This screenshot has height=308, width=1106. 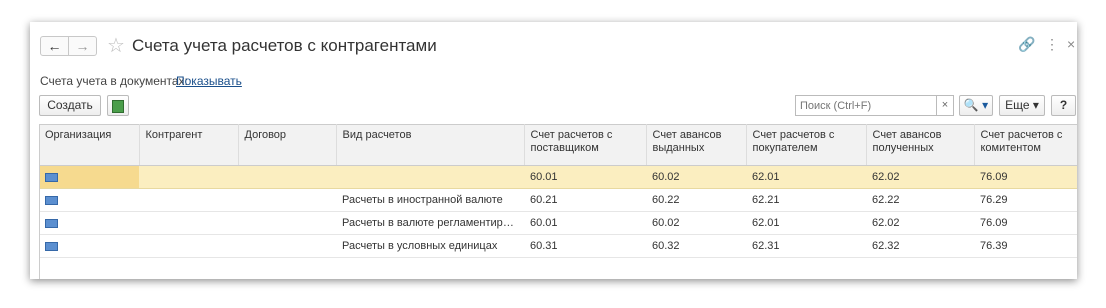 What do you see at coordinates (585, 145) in the screenshot?
I see `col-supplier-account: Счет расчетов с поставщиком` at bounding box center [585, 145].